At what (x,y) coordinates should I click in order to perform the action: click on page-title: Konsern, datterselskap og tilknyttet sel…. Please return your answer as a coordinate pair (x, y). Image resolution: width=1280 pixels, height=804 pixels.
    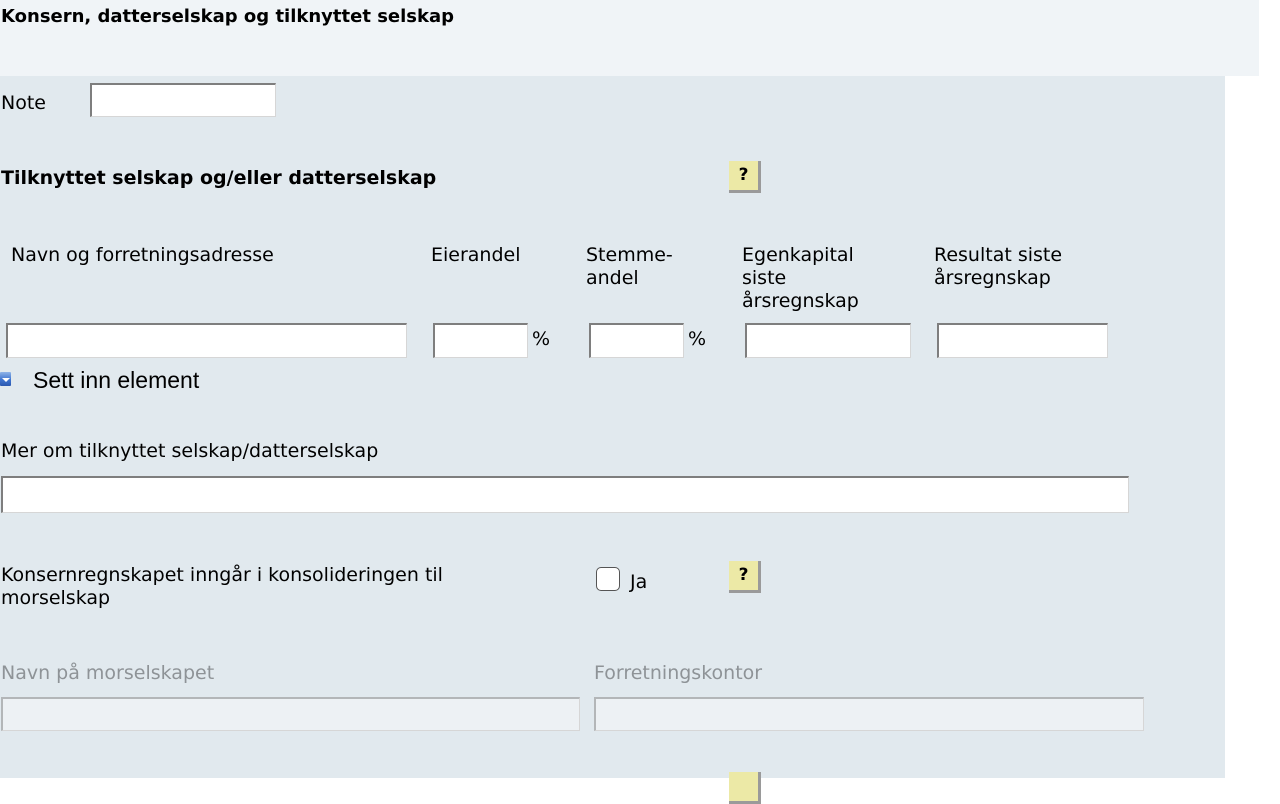
    Looking at the image, I should click on (228, 16).